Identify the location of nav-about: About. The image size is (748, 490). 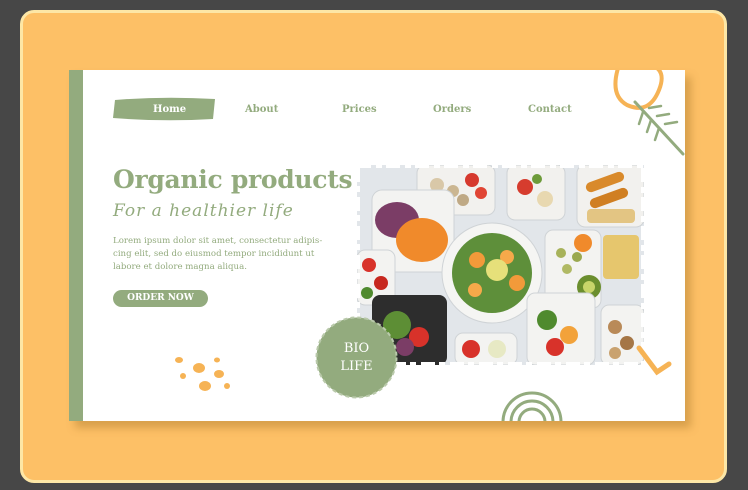
(261, 109).